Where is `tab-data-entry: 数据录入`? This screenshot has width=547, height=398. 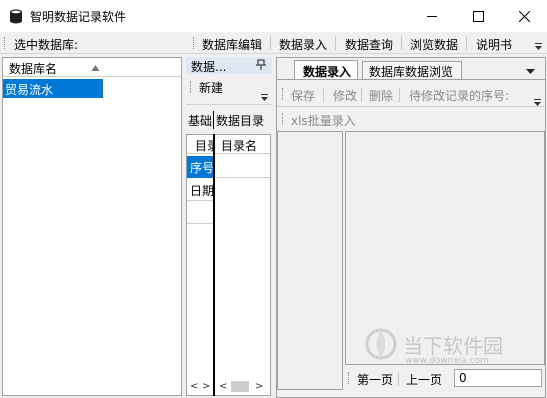 tab-data-entry: 数据录入 is located at coordinates (326, 69).